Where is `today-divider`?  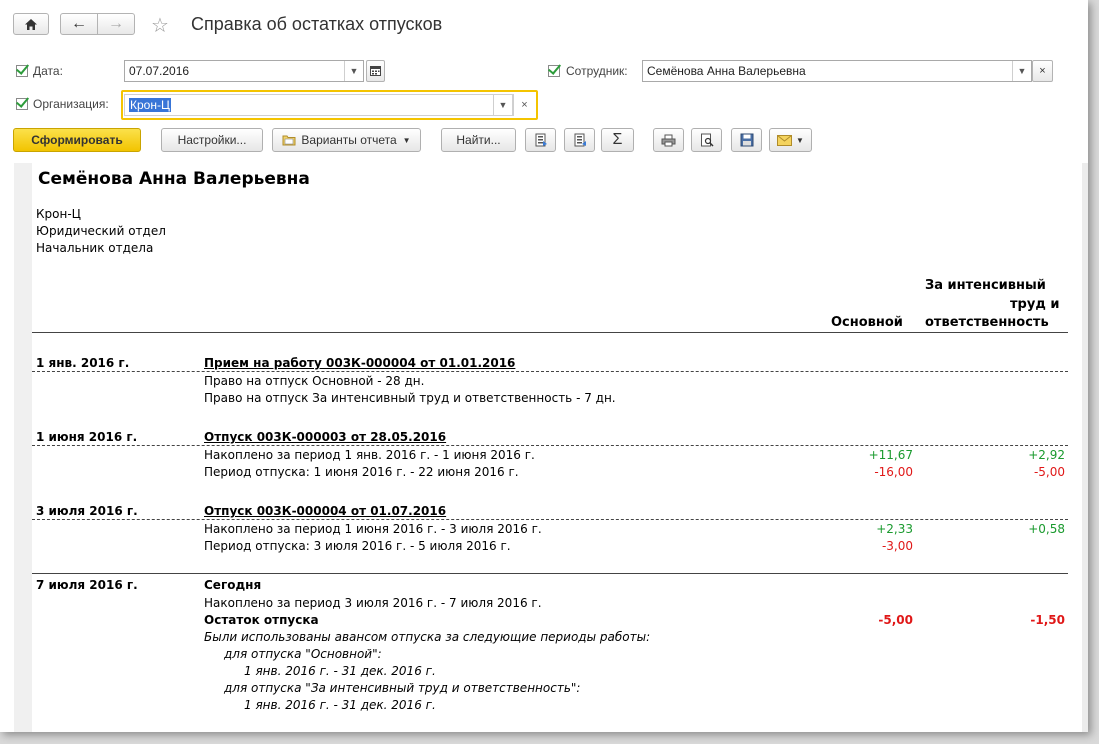 today-divider is located at coordinates (550, 573).